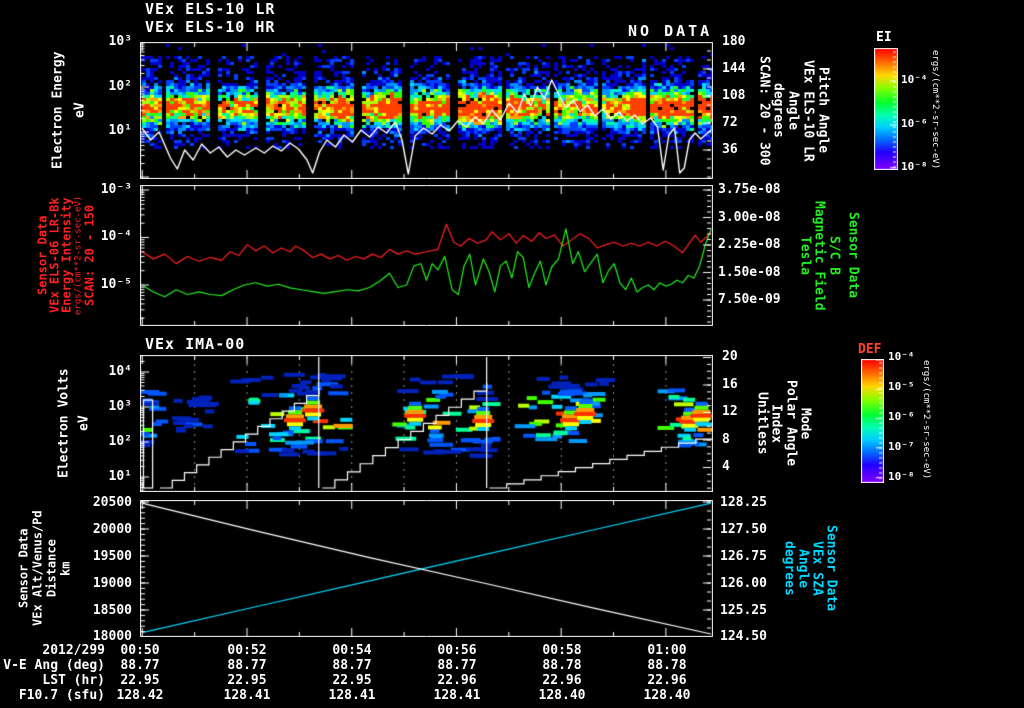 This screenshot has height=708, width=1024. What do you see at coordinates (247, 650) in the screenshot?
I see `time-tick: 00:52` at bounding box center [247, 650].